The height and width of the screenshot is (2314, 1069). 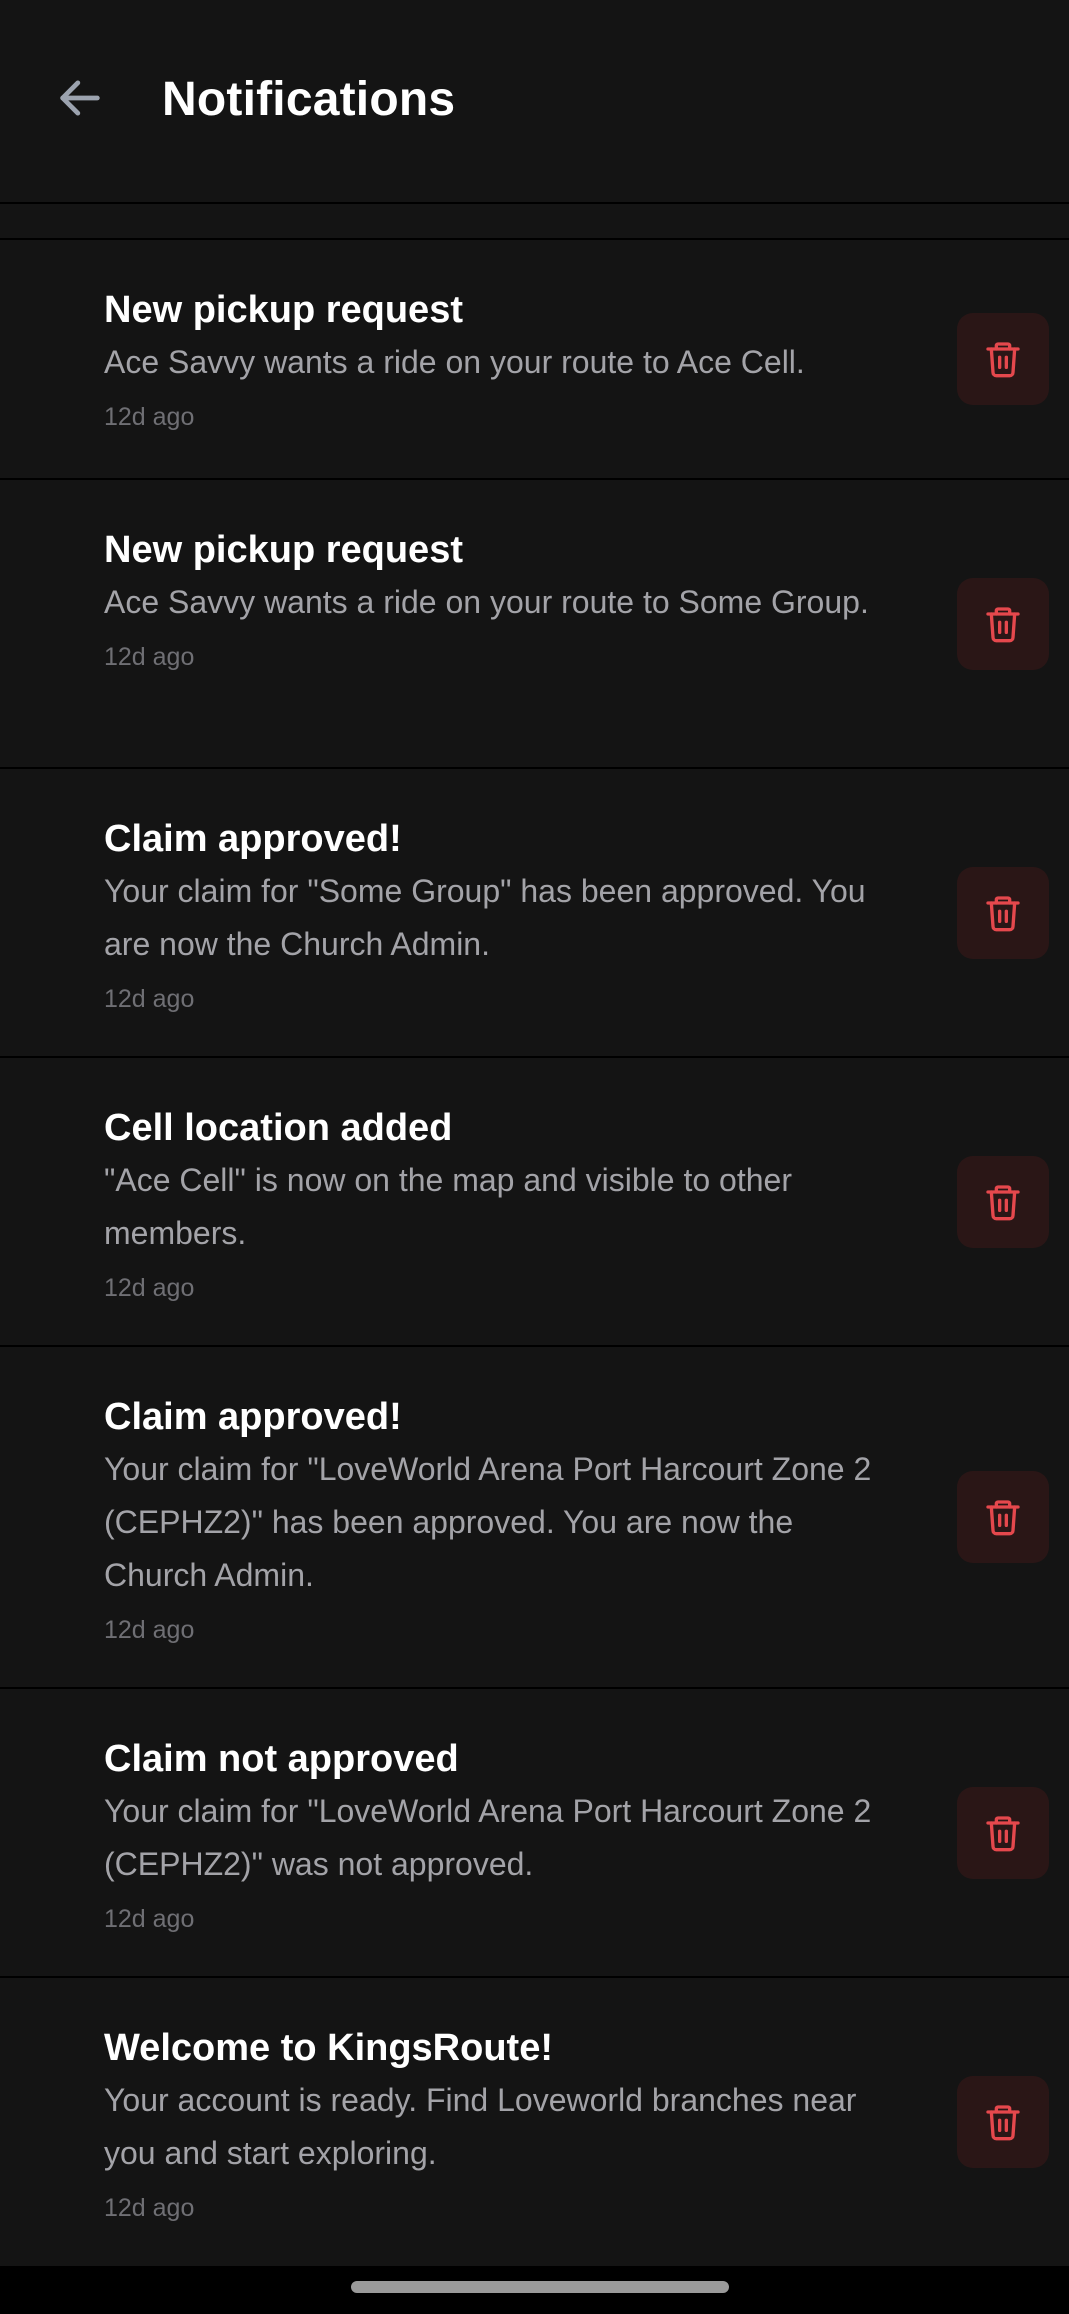 I want to click on arrow-left-icon, so click(x=80, y=98).